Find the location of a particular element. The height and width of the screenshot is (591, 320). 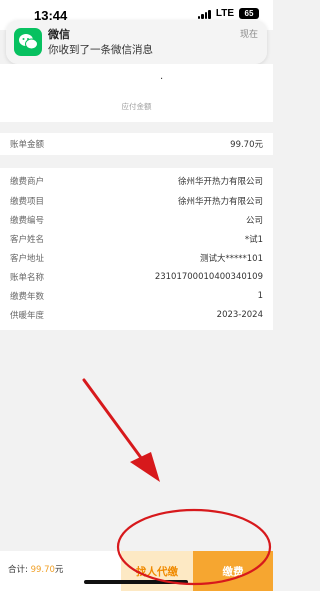

total: 合计: 99.70元 is located at coordinates (35, 569).